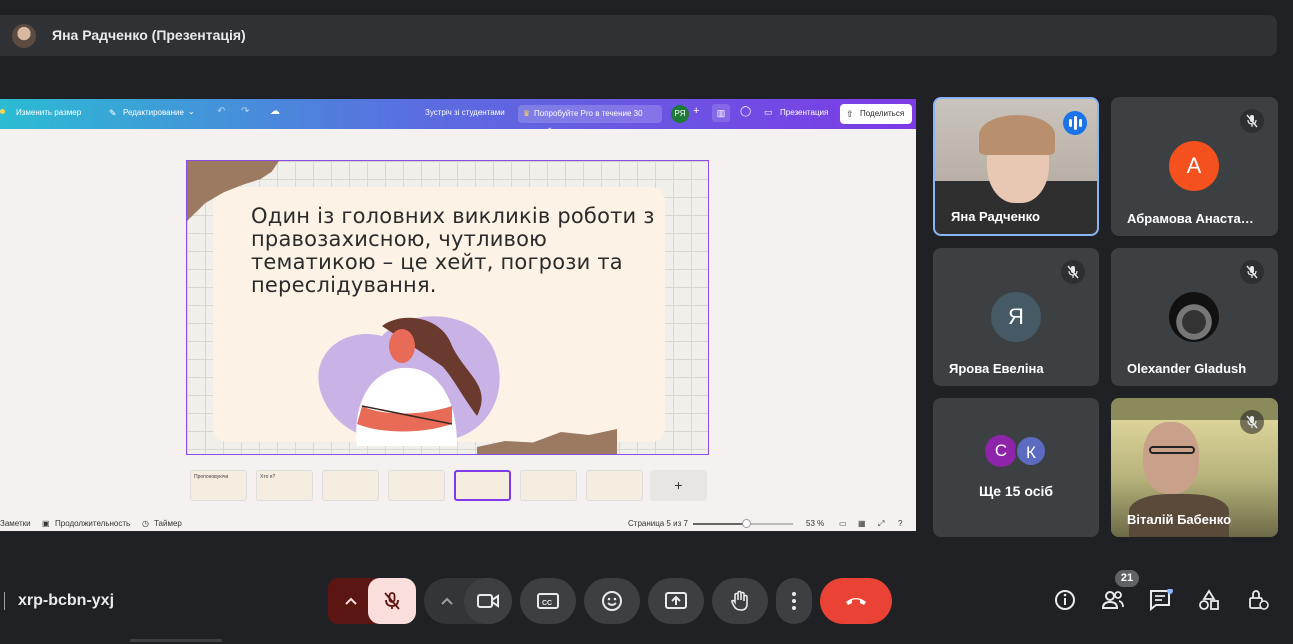 The width and height of the screenshot is (1293, 644). I want to click on people-icon, so click(1113, 600).